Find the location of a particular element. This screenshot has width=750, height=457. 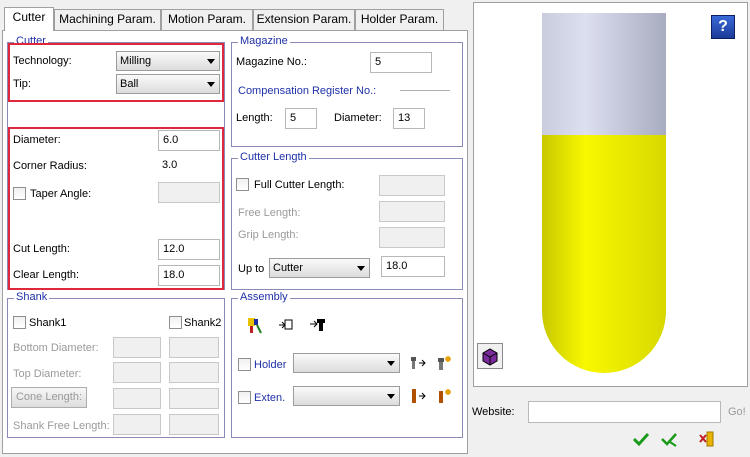

exit-icon is located at coordinates (707, 439).